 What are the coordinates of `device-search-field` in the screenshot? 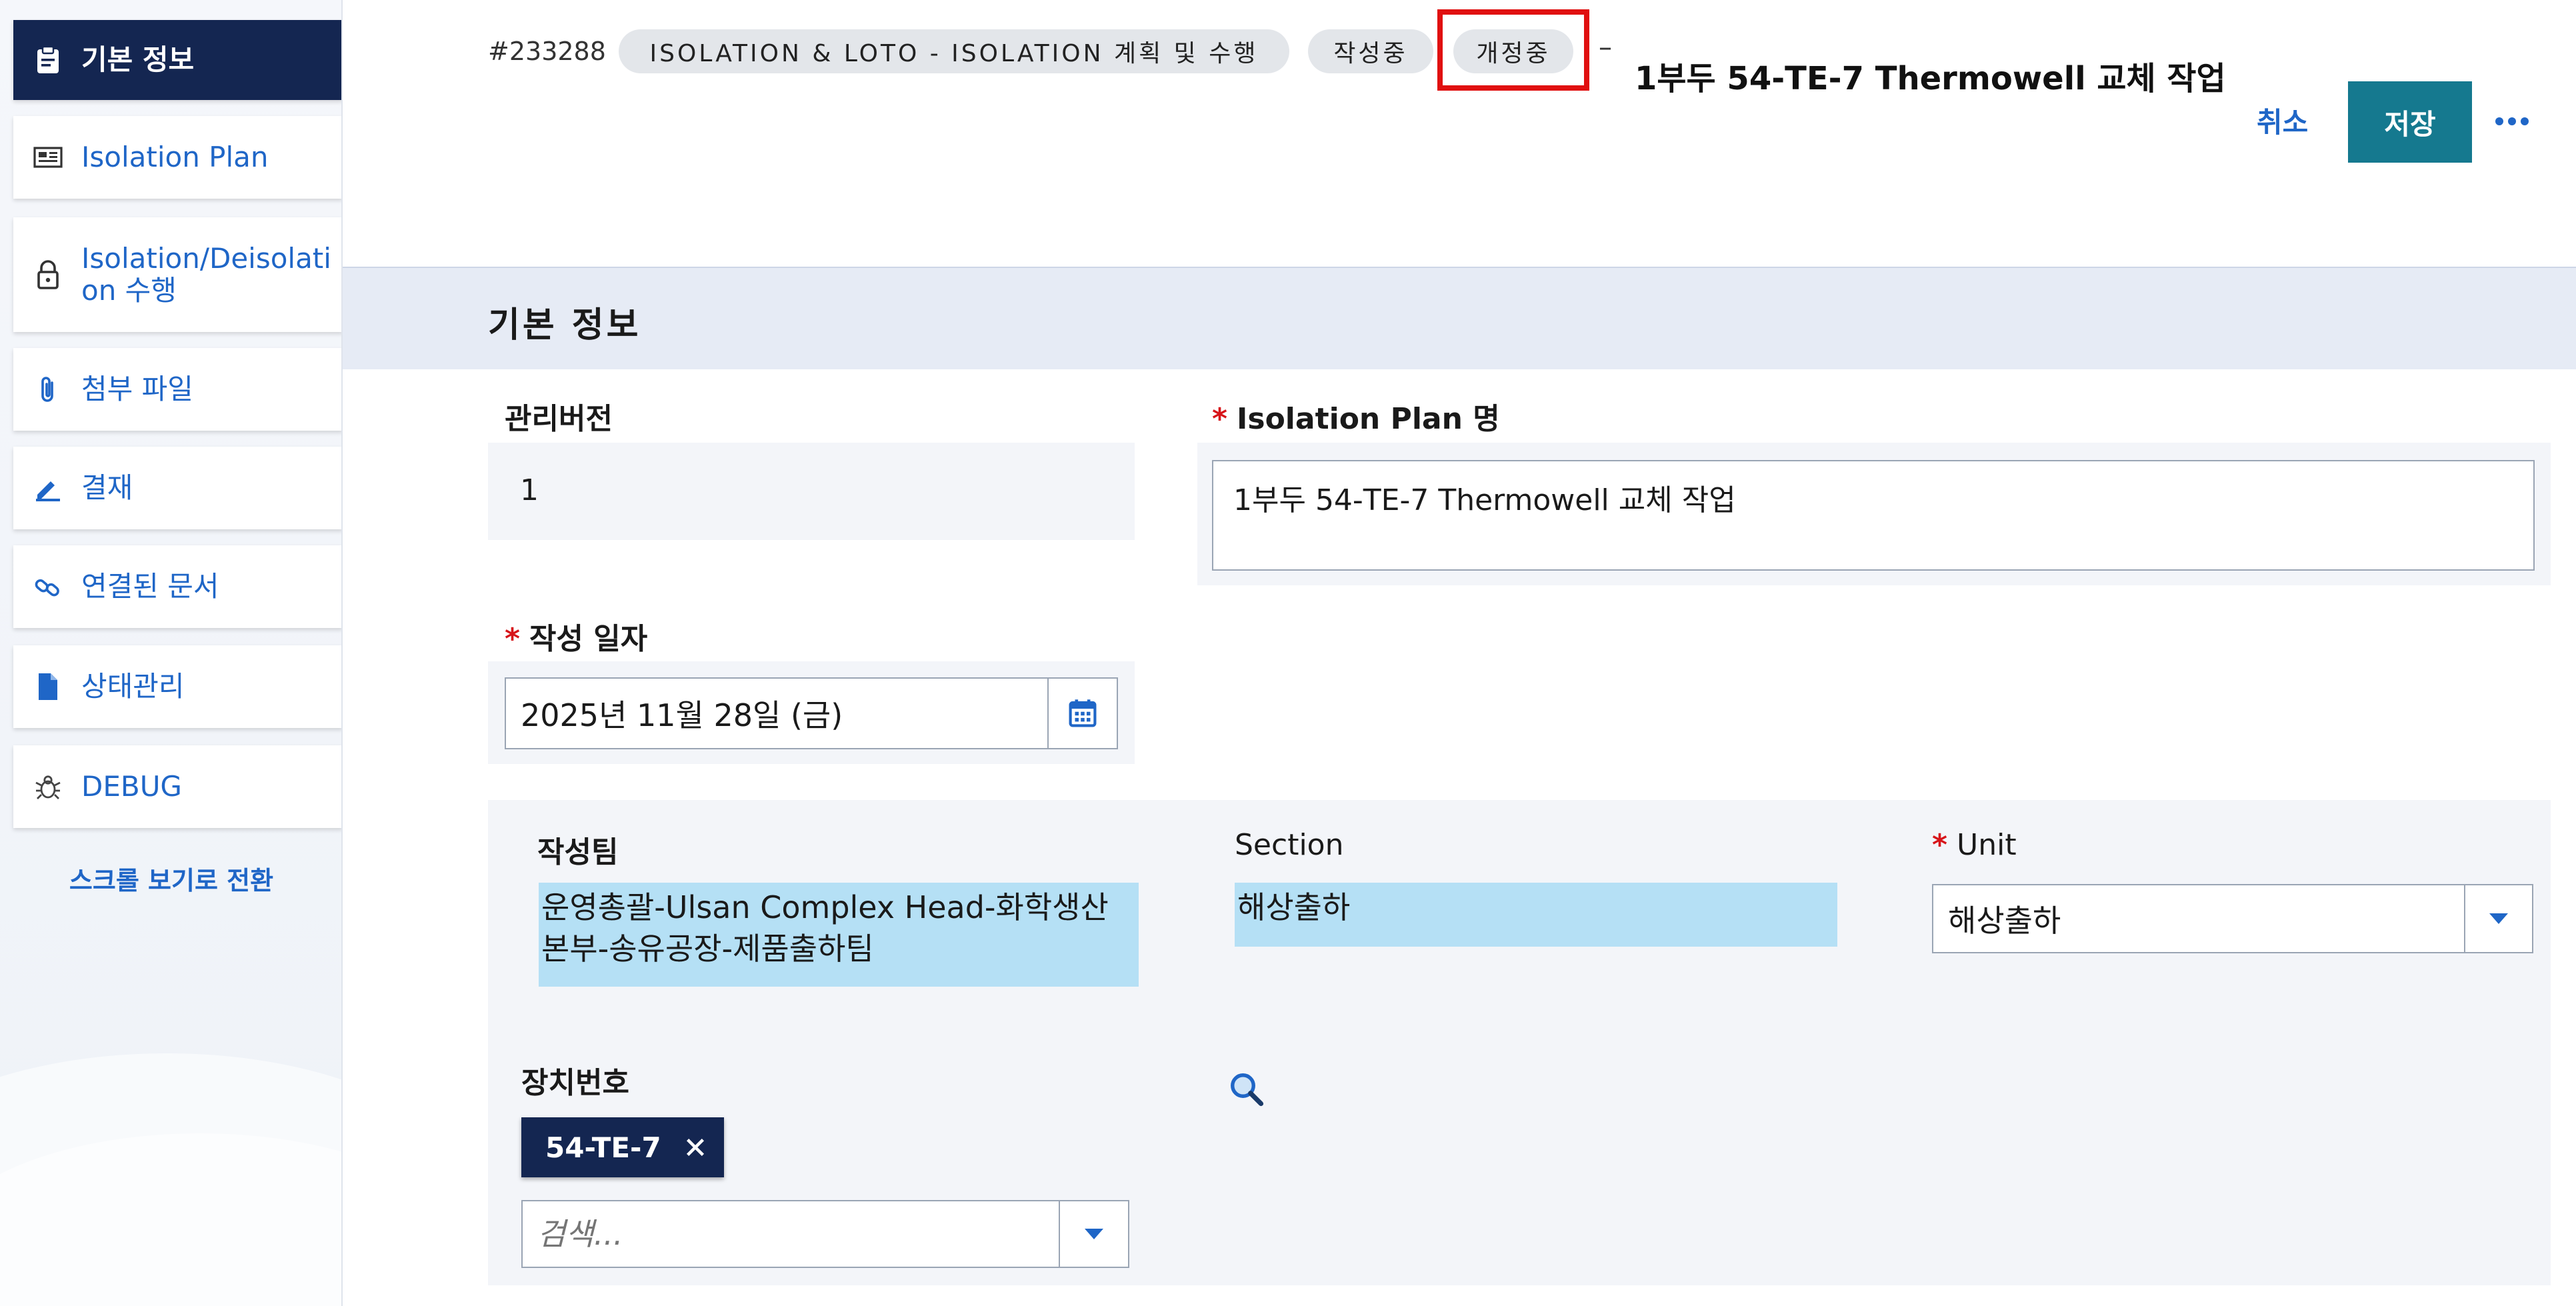 It's located at (790, 1234).